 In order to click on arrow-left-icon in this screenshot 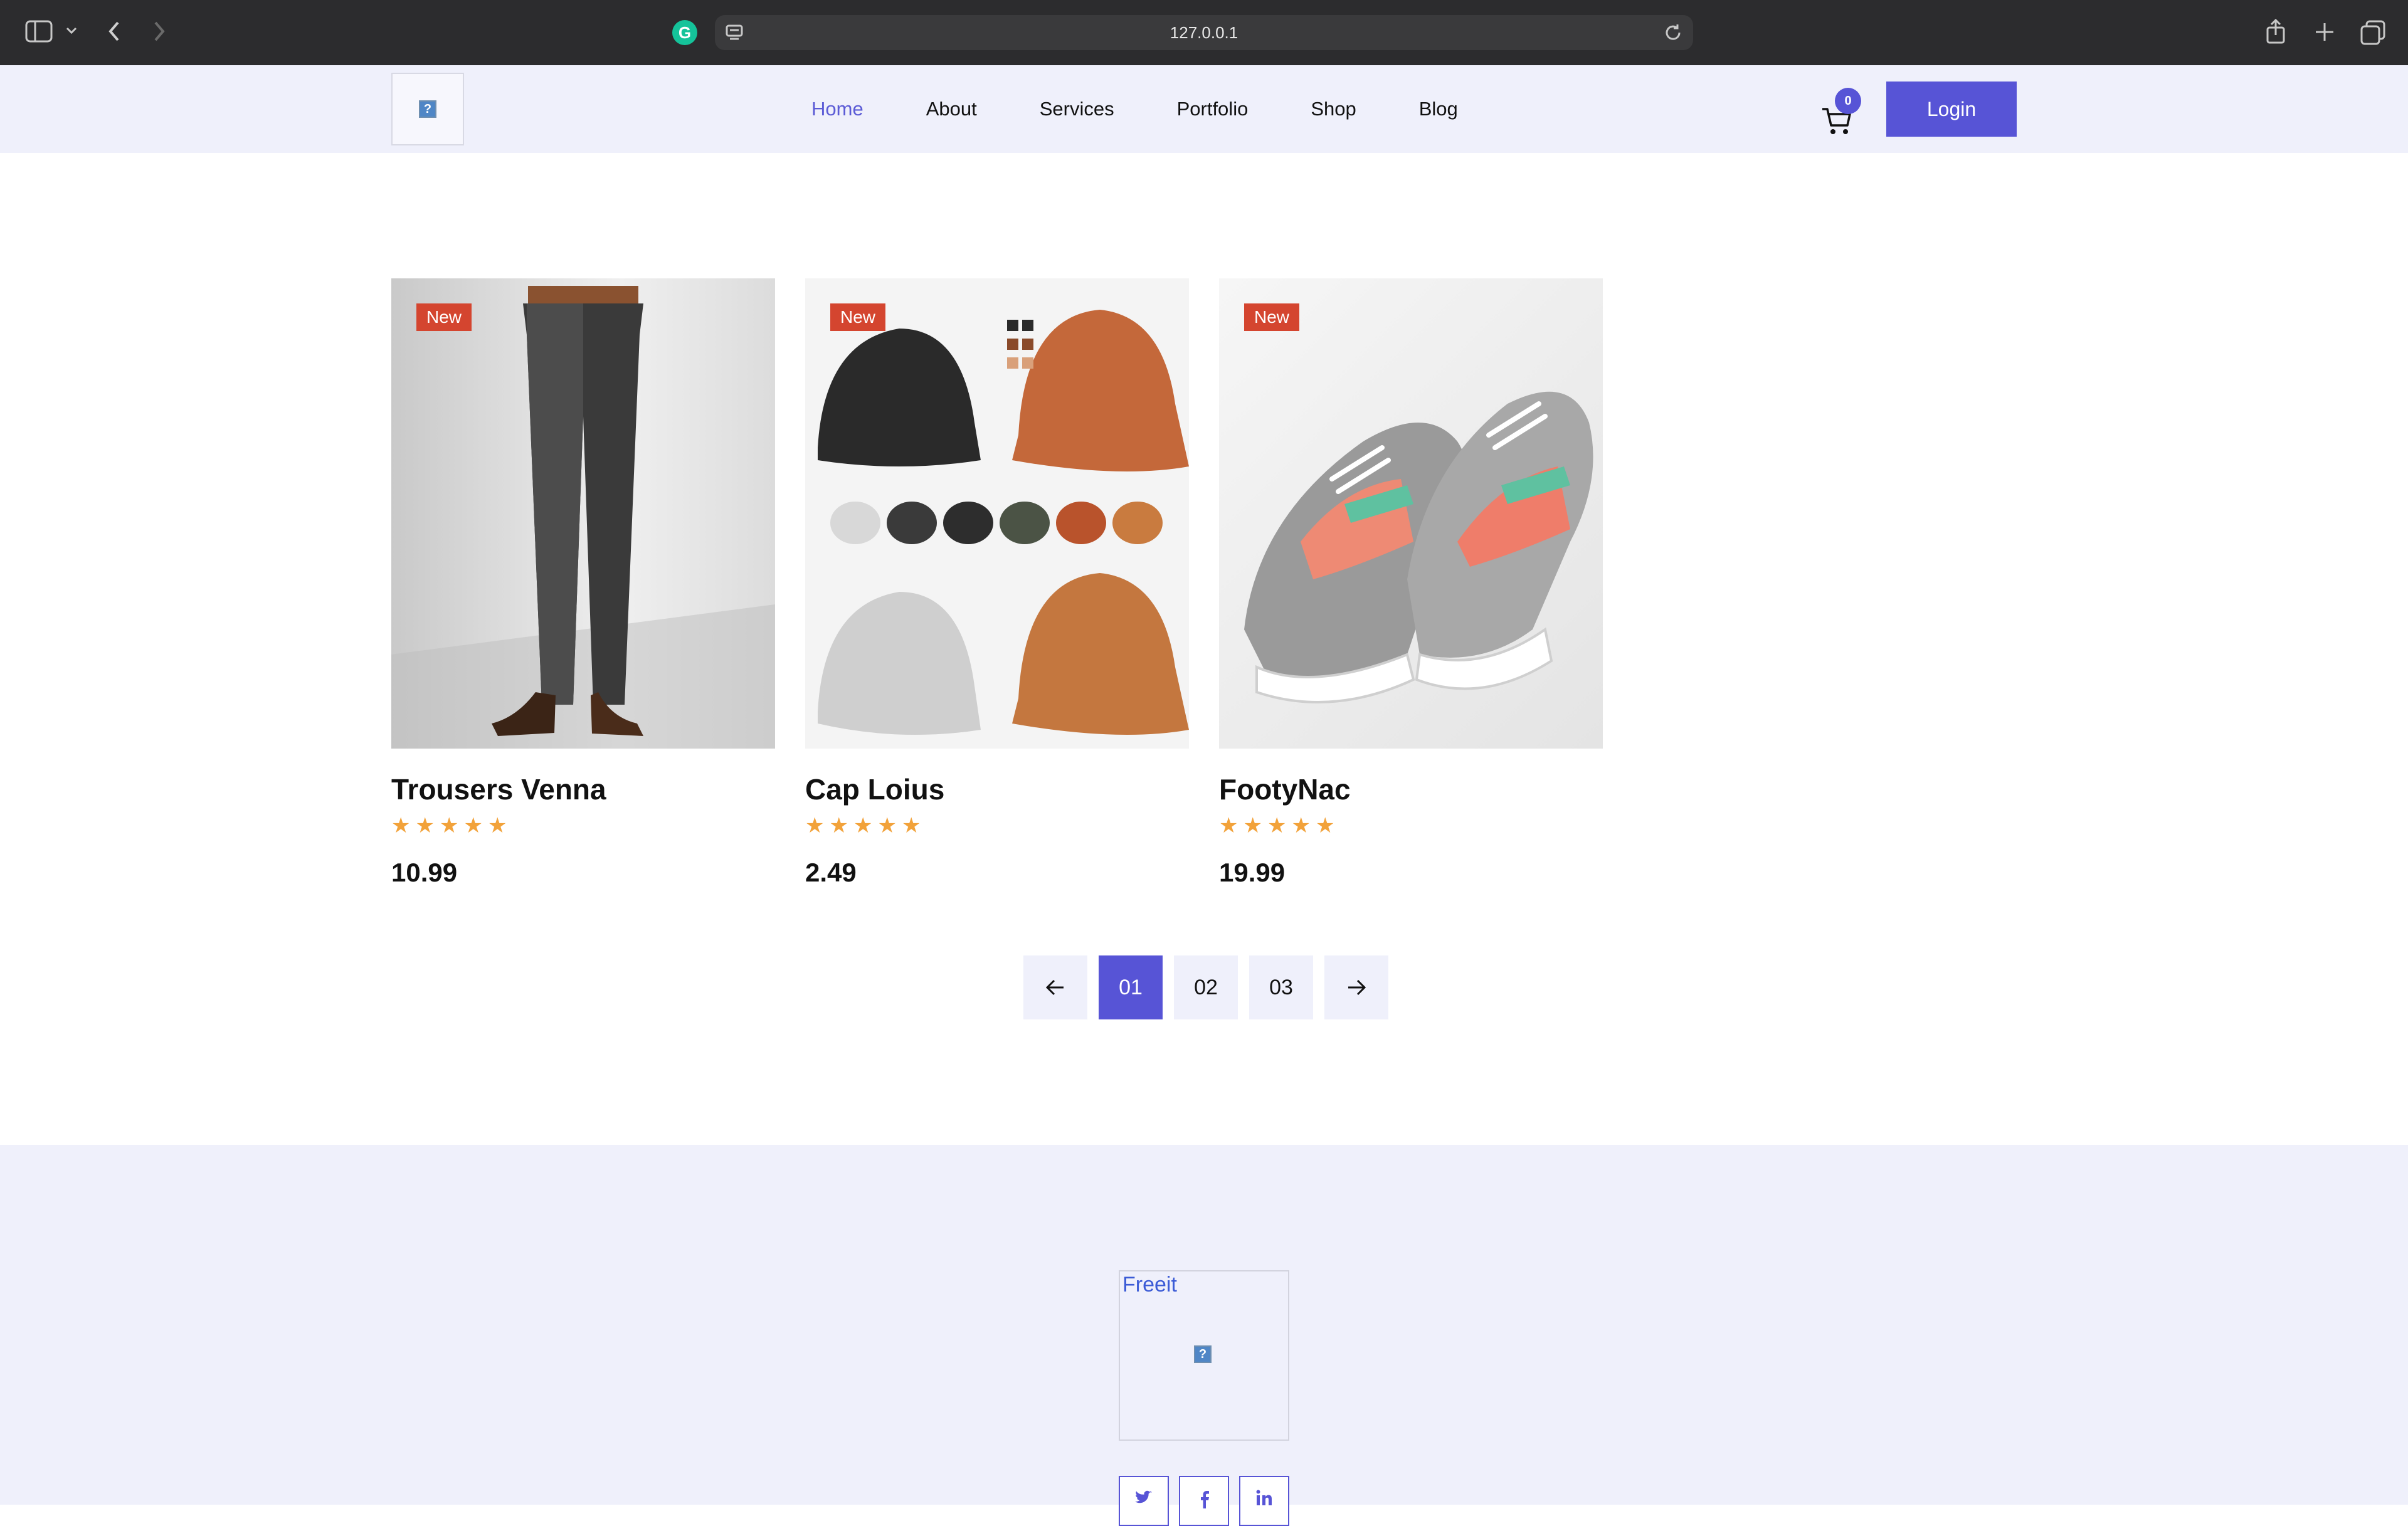, I will do `click(1054, 987)`.